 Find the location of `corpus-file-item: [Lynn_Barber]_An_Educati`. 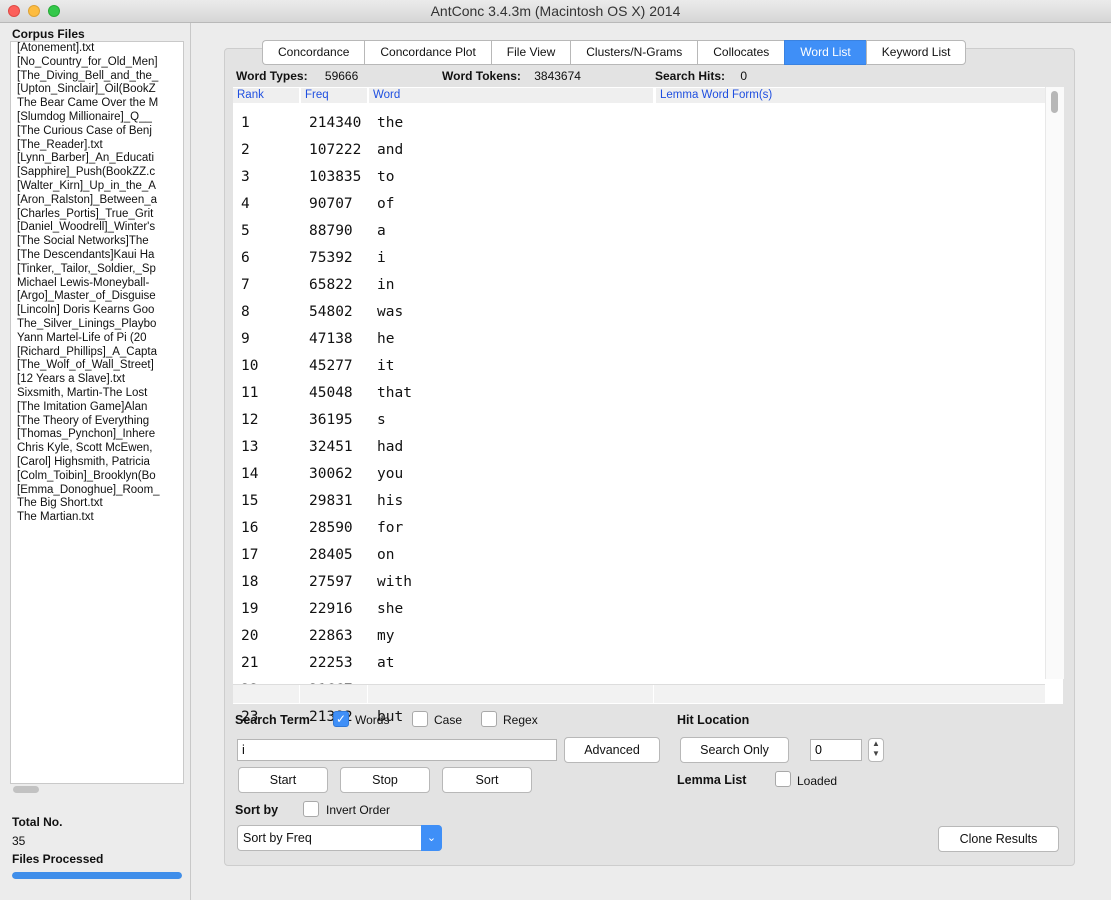

corpus-file-item: [Lynn_Barber]_An_Educati is located at coordinates (97, 159).